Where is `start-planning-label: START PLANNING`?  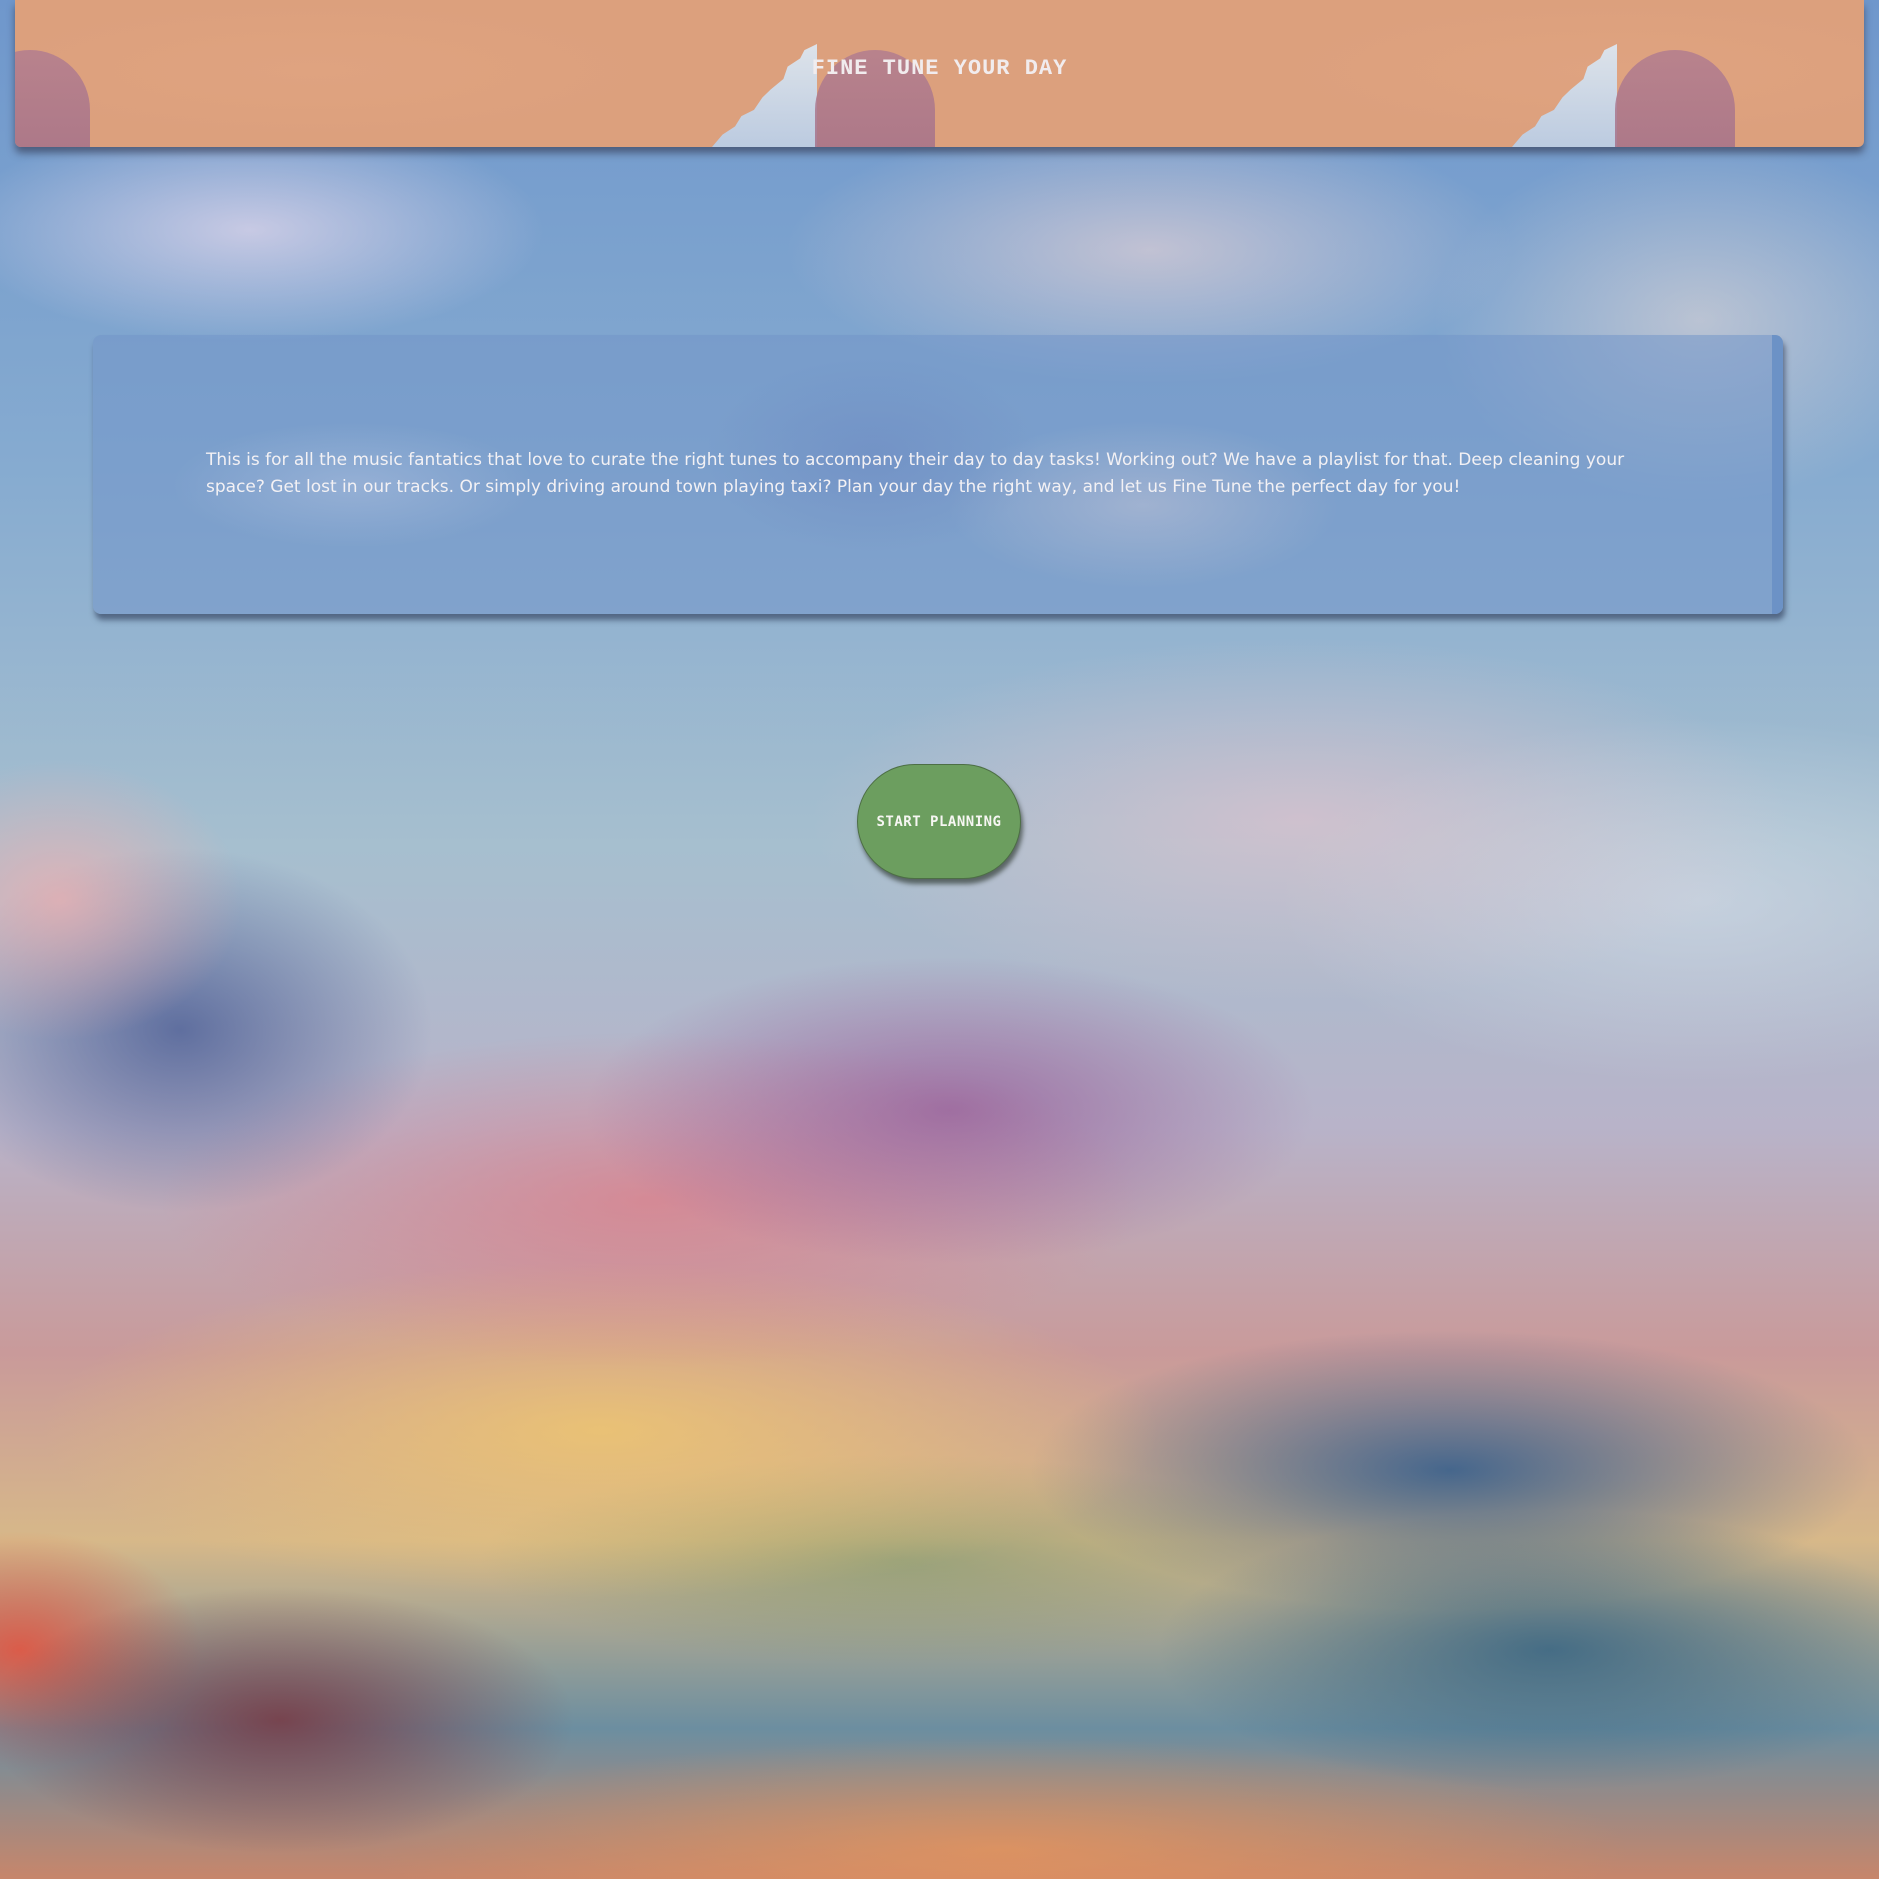
start-planning-label: START PLANNING is located at coordinates (939, 821).